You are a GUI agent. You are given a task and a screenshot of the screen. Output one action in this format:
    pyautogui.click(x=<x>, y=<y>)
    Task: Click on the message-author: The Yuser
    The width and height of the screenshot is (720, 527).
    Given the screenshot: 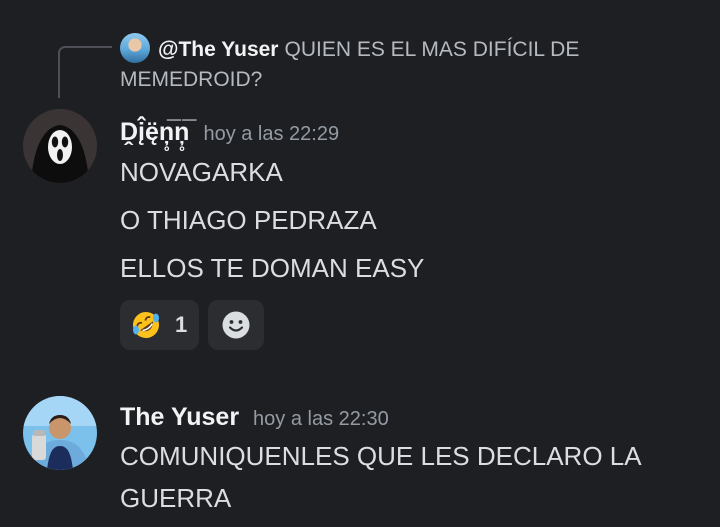 What is the action you would take?
    pyautogui.click(x=179, y=417)
    